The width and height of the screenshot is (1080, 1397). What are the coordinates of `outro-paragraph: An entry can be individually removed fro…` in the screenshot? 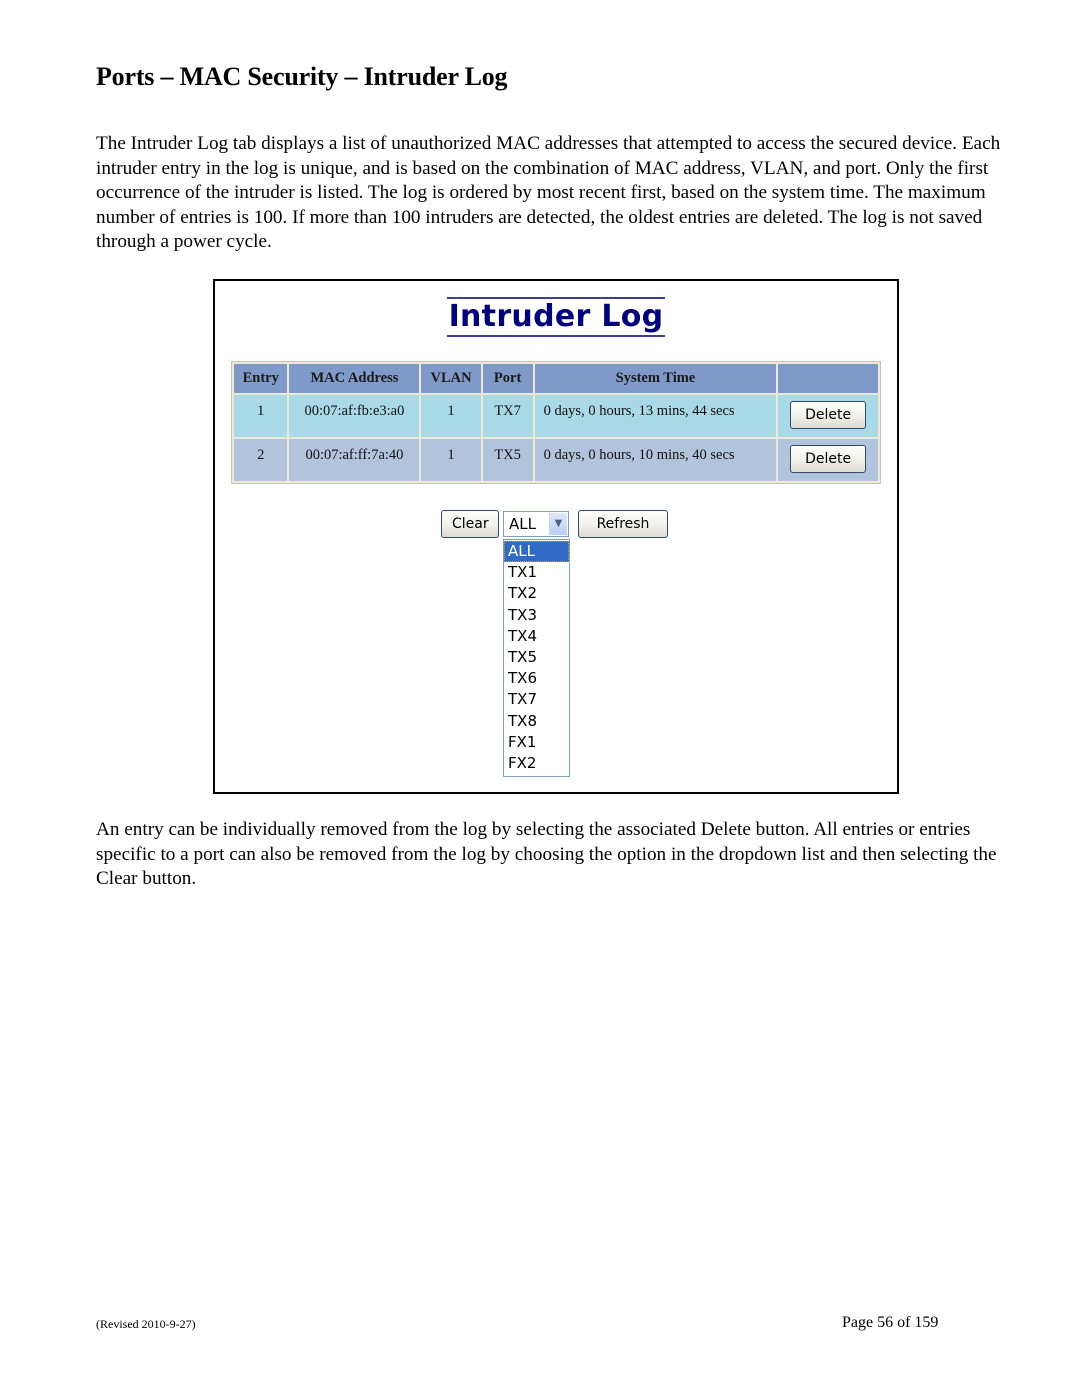 It's located at (546, 854).